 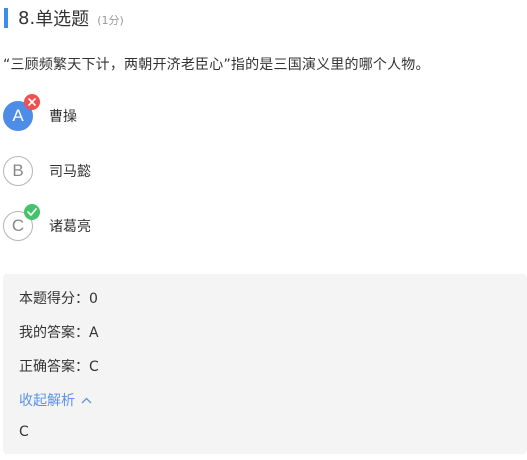 I want to click on question-type: 单选题, so click(x=62, y=19).